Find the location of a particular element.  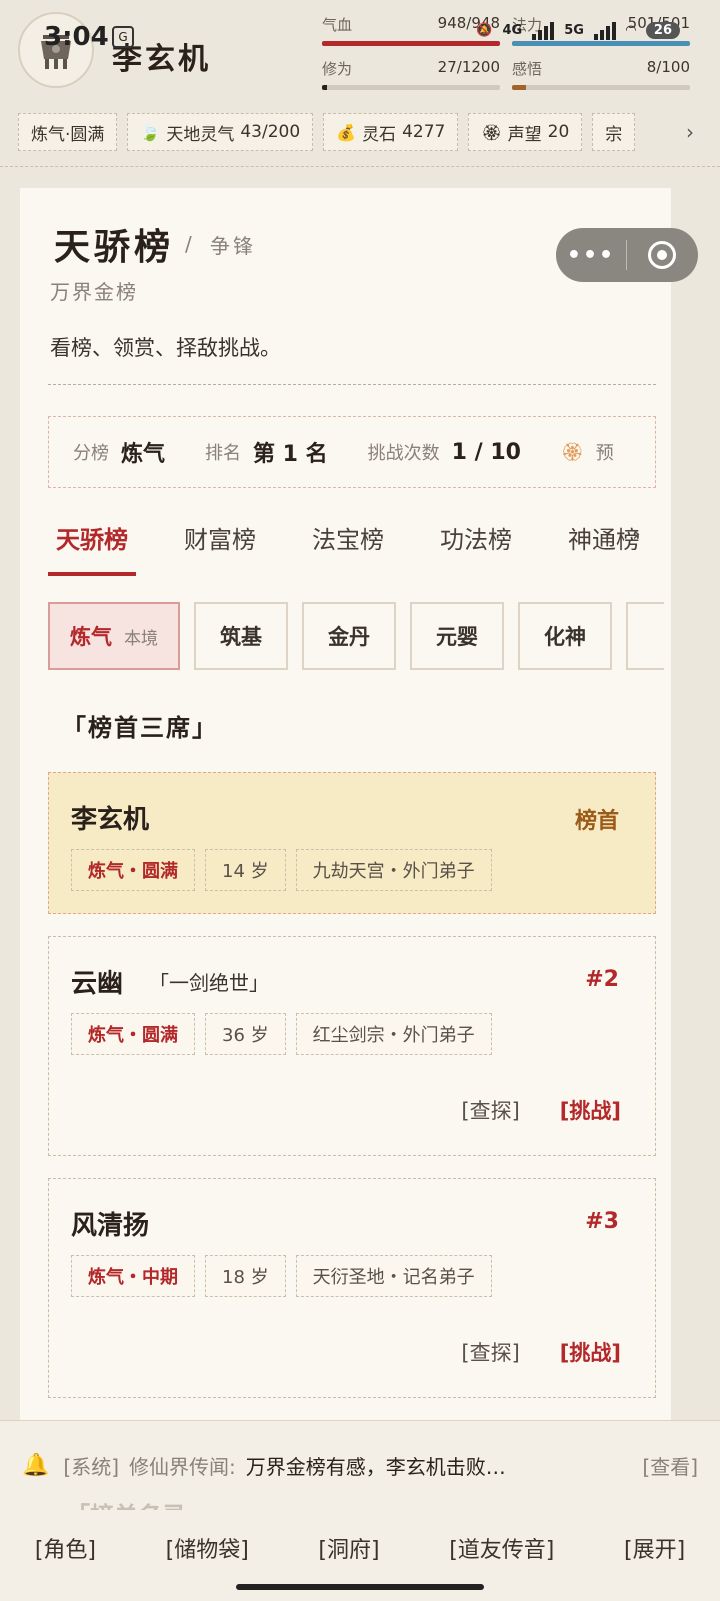

entry-rank: #2 is located at coordinates (602, 979).